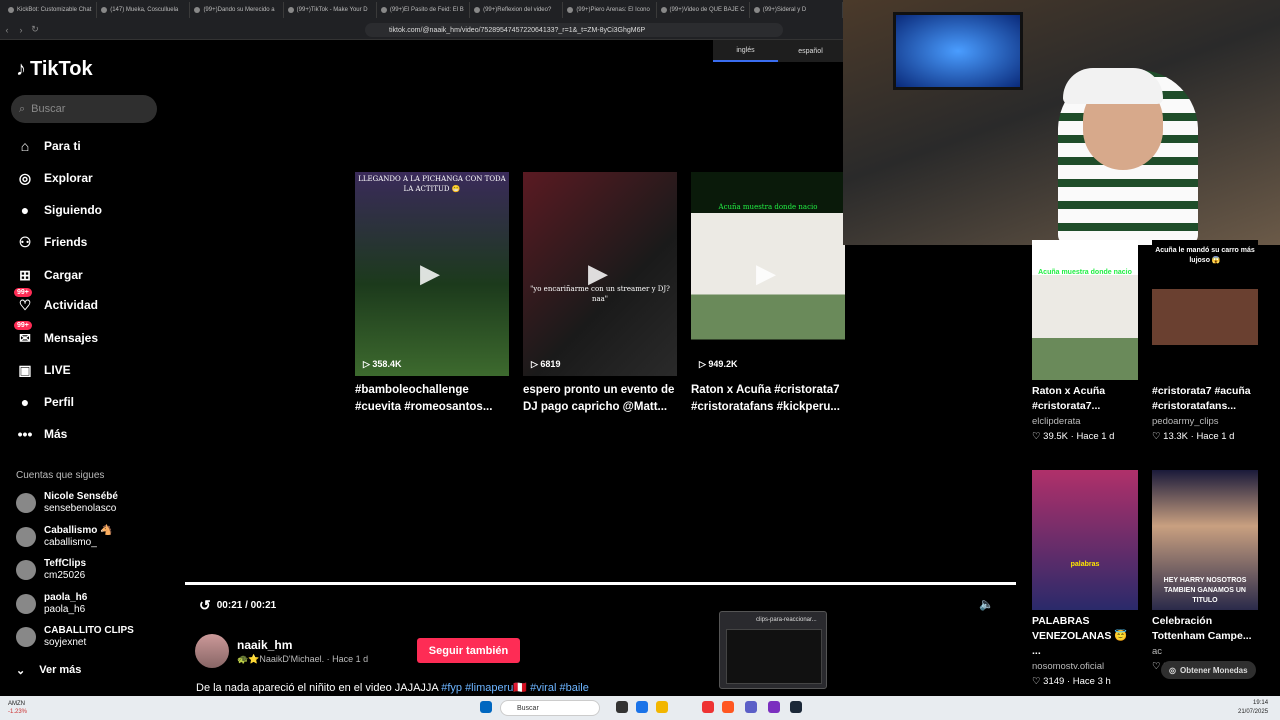 The width and height of the screenshot is (1280, 720). I want to click on browser-tab: (99+)Reflexion del video?, so click(517, 10).